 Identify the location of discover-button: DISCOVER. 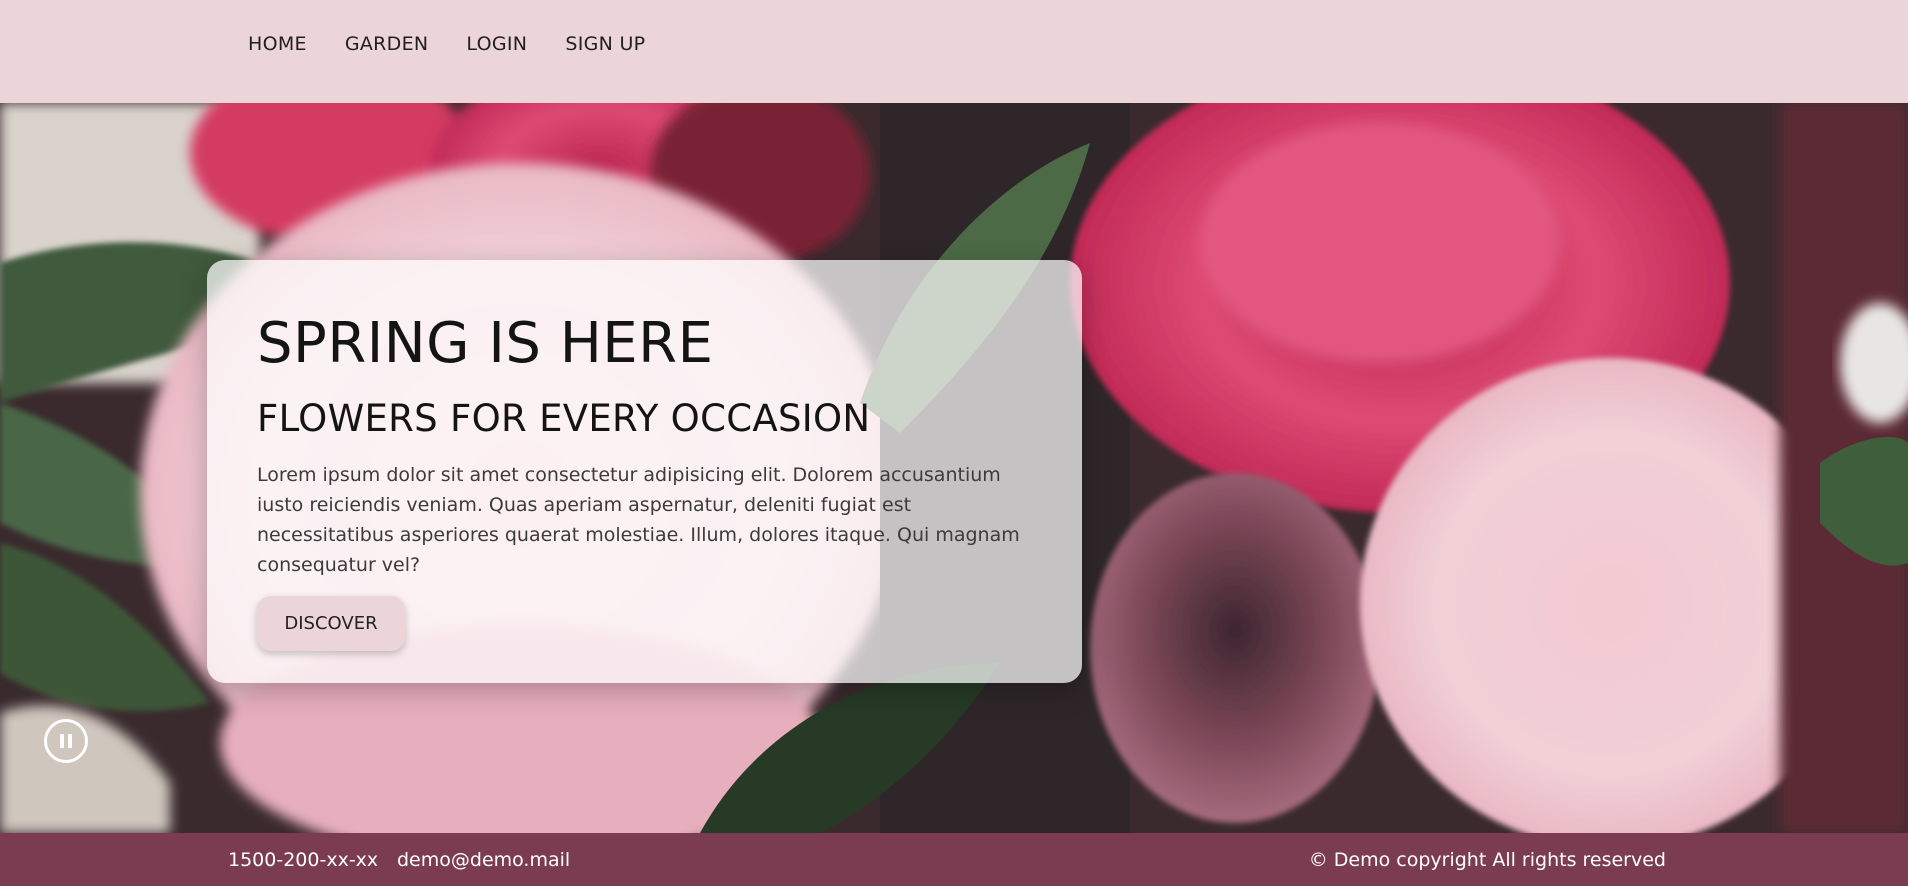
(331, 623).